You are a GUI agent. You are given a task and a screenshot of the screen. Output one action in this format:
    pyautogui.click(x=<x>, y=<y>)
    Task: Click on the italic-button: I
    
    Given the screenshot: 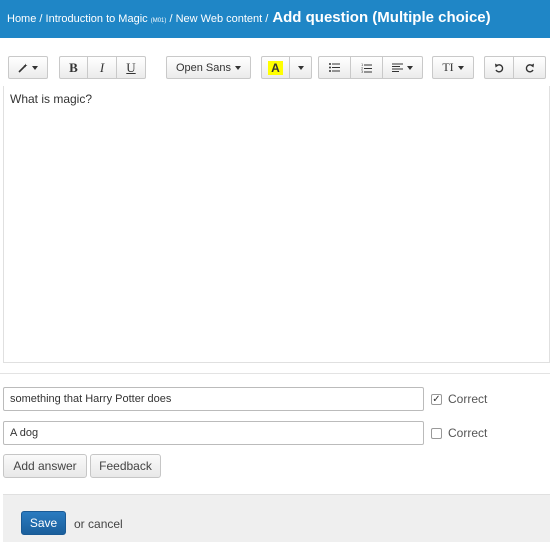 What is the action you would take?
    pyautogui.click(x=102, y=67)
    